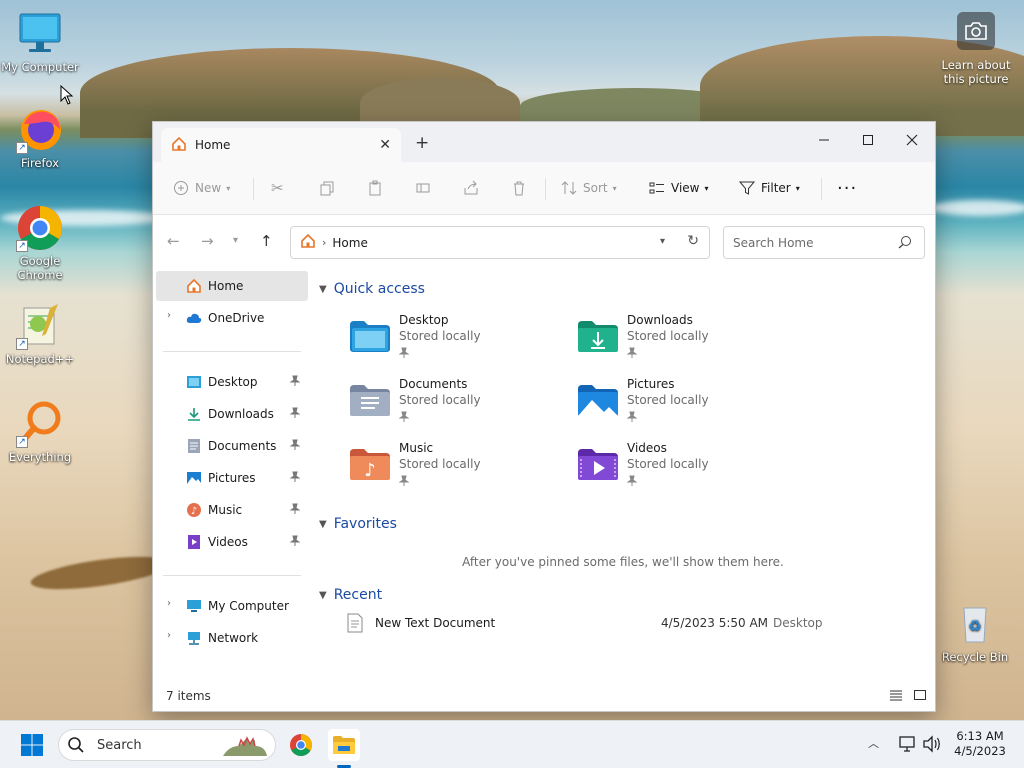 The width and height of the screenshot is (1024, 768). Describe the element at coordinates (40, 432) in the screenshot. I see `desktop-icon-everything: ↗ Everything` at that location.